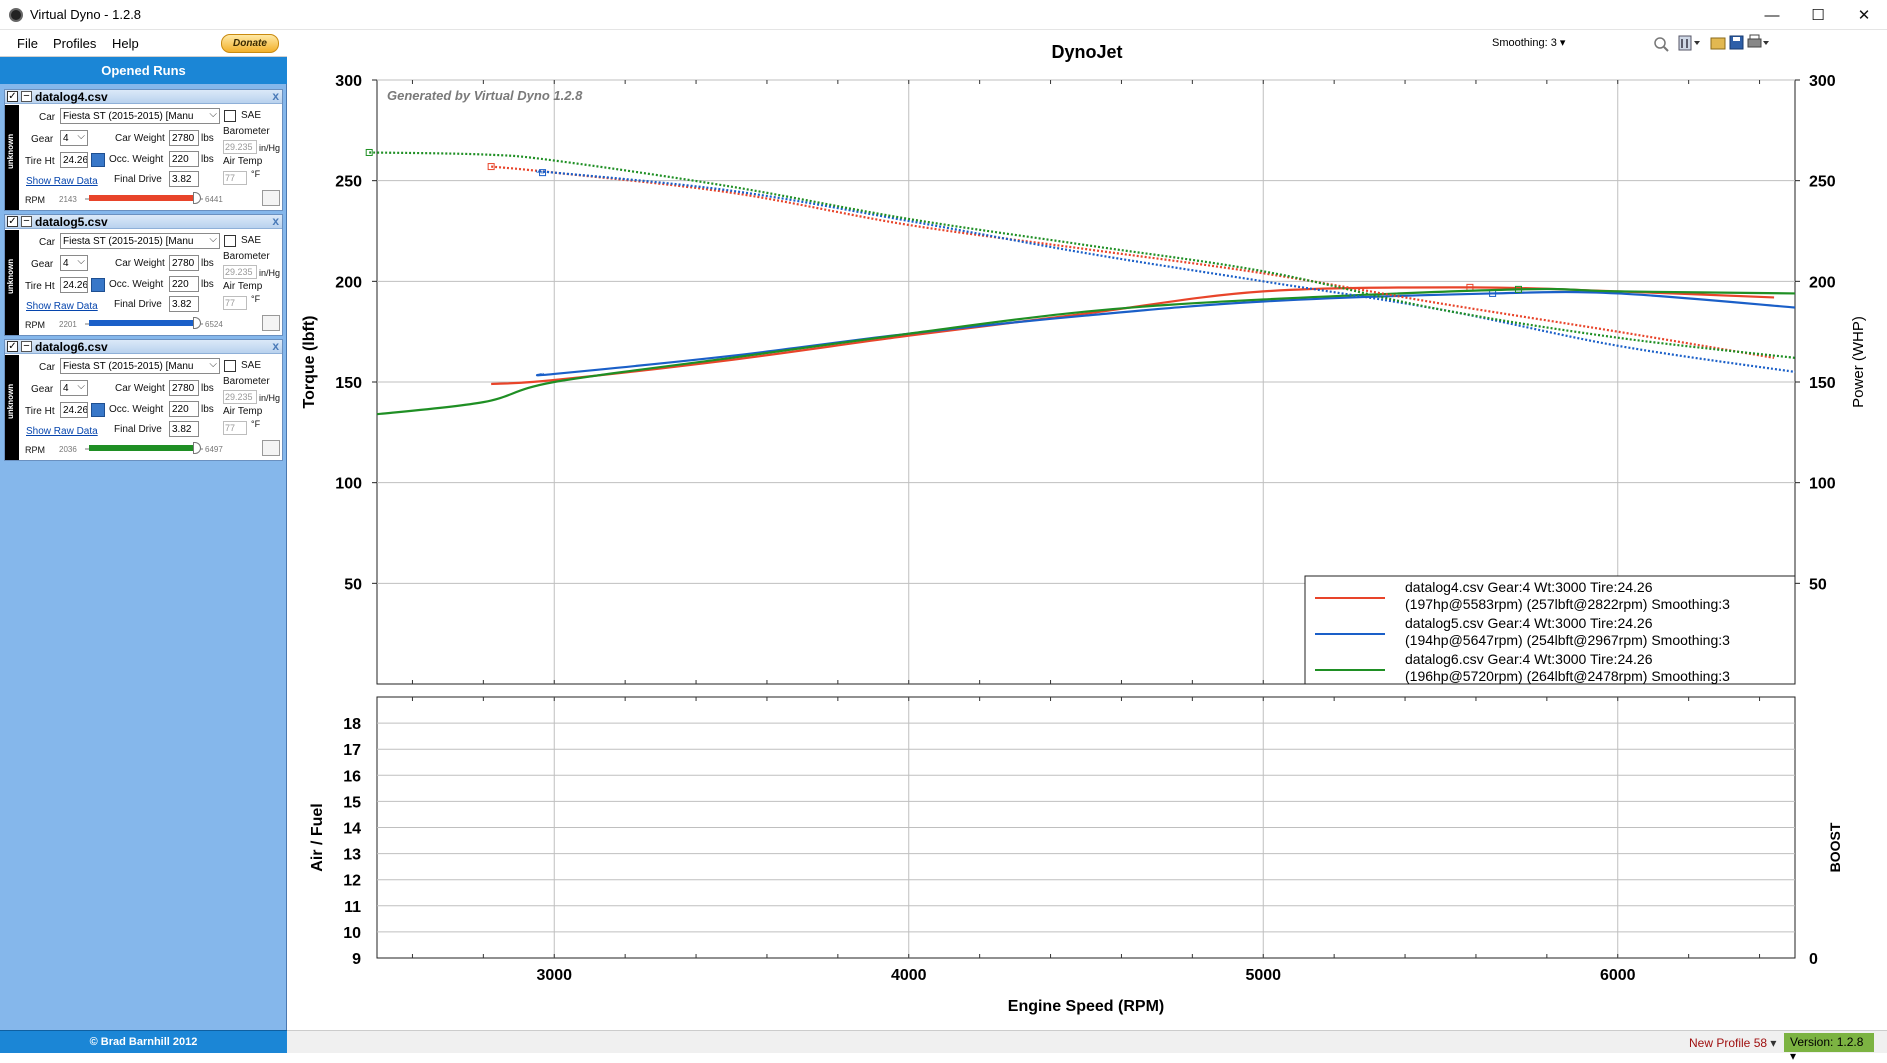  Describe the element at coordinates (1772, 15) in the screenshot. I see `minimize-button: —` at that location.